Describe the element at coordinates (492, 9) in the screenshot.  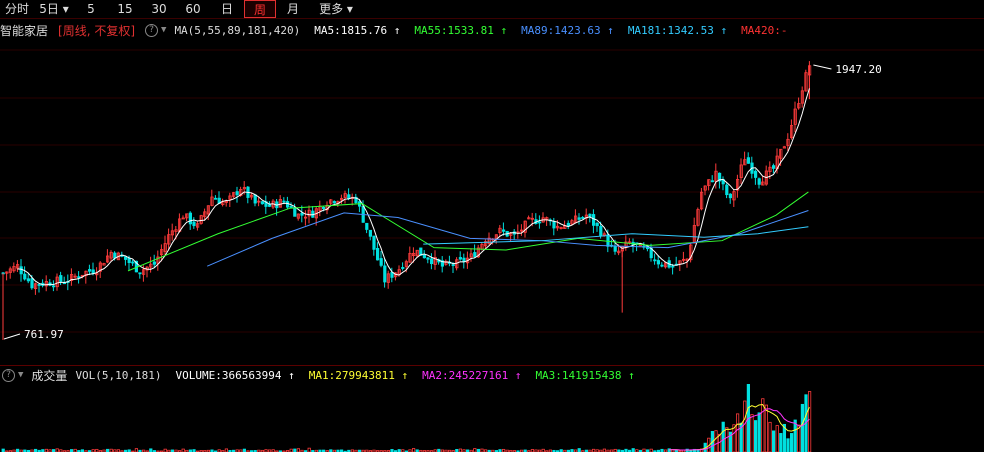
I see `period-tabs: 分时 5日 ▾ 5 15 30 60 日周月更多 ▾` at that location.